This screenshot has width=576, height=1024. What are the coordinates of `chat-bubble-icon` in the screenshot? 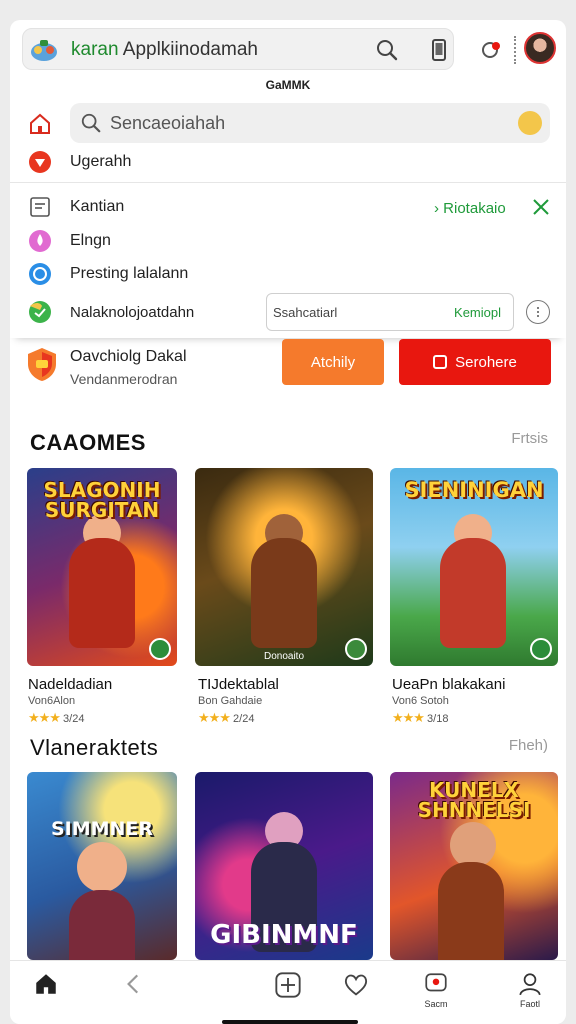 It's located at (40, 312).